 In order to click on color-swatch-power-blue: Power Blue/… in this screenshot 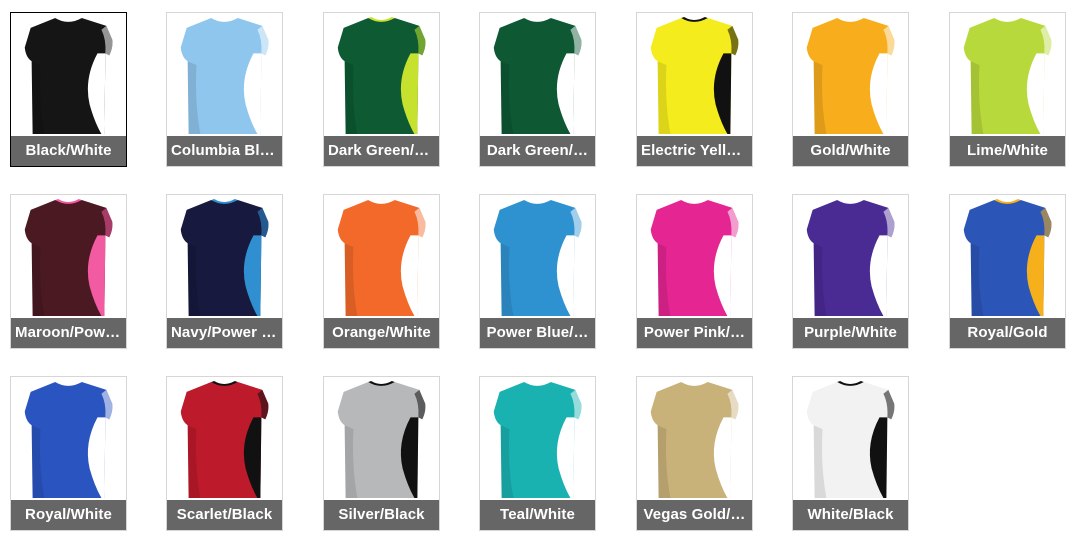, I will do `click(537, 271)`.